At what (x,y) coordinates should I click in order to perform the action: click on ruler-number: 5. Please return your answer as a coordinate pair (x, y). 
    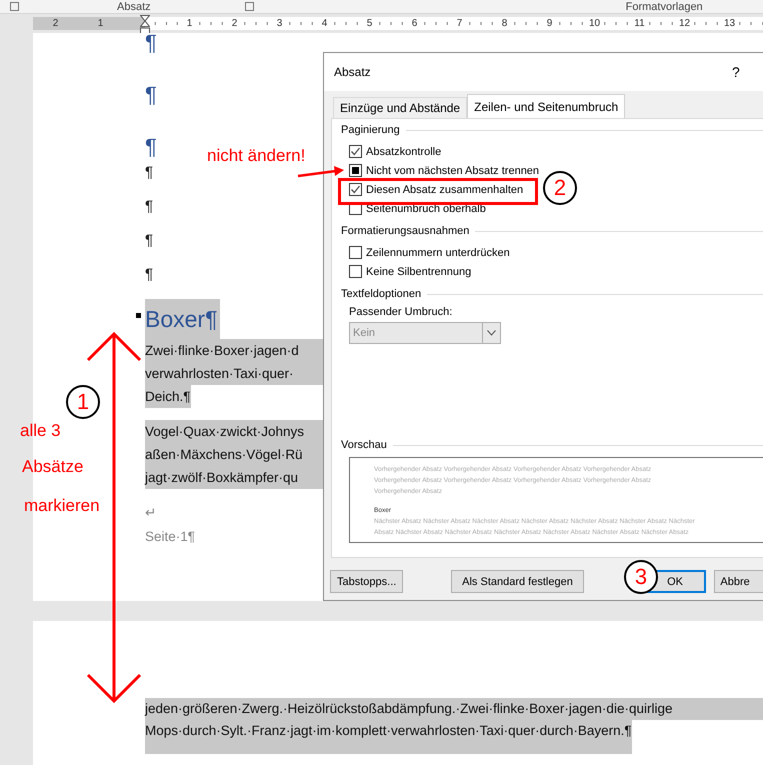
    Looking at the image, I should click on (370, 23).